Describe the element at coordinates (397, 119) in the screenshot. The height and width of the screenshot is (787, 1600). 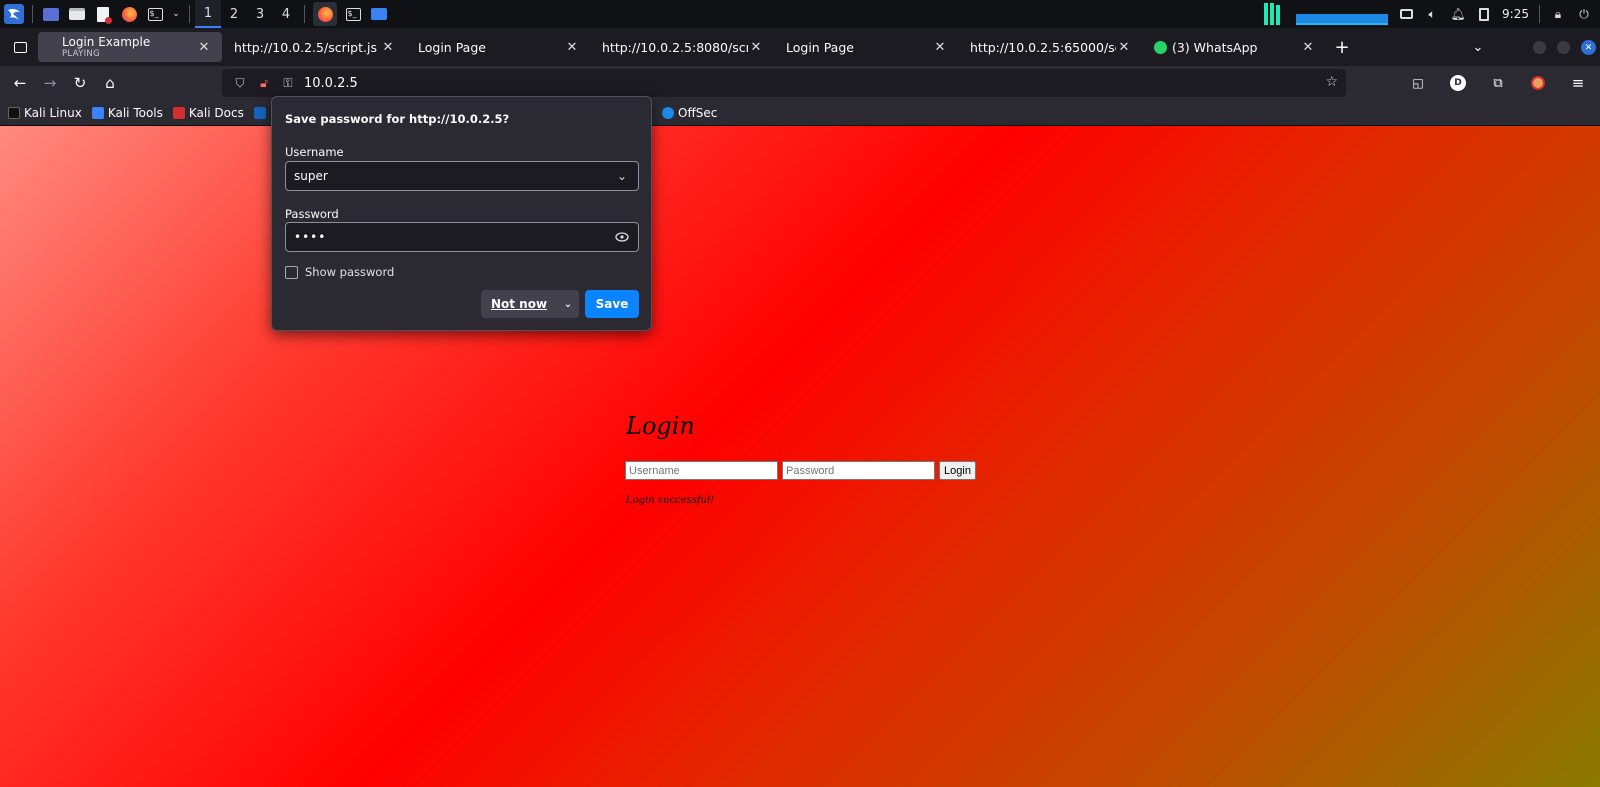
I see `panel-heading: Save password for http://10.0.2.5?` at that location.